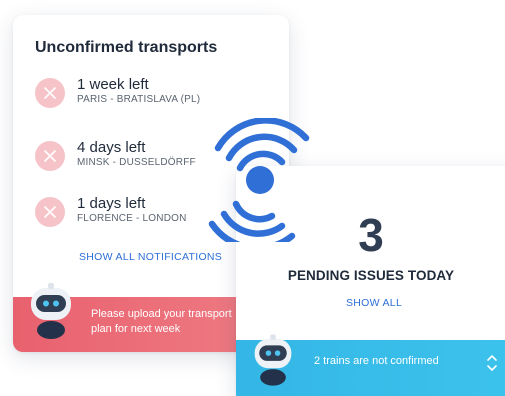 Image resolution: width=505 pixels, height=396 pixels. Describe the element at coordinates (111, 147) in the screenshot. I see `notification-time-left: 4 days left` at that location.